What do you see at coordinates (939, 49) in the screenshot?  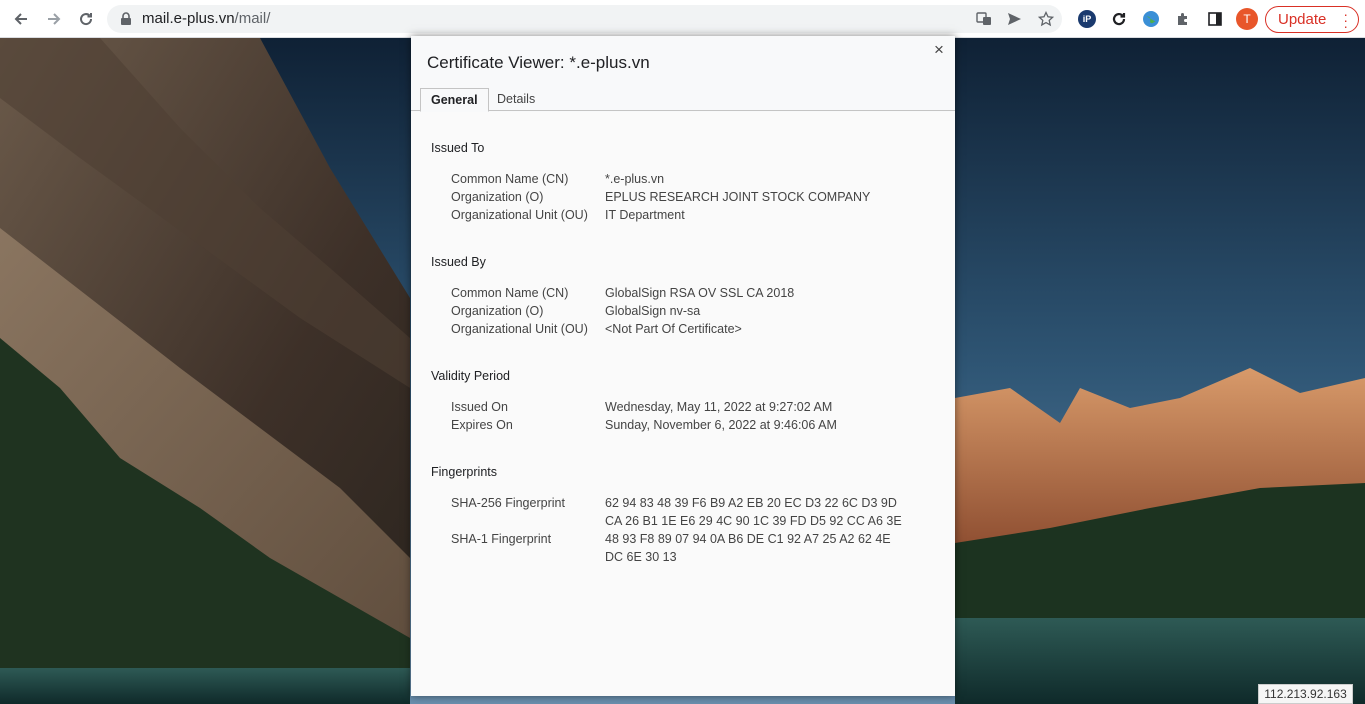 I see `close-icon: ×` at bounding box center [939, 49].